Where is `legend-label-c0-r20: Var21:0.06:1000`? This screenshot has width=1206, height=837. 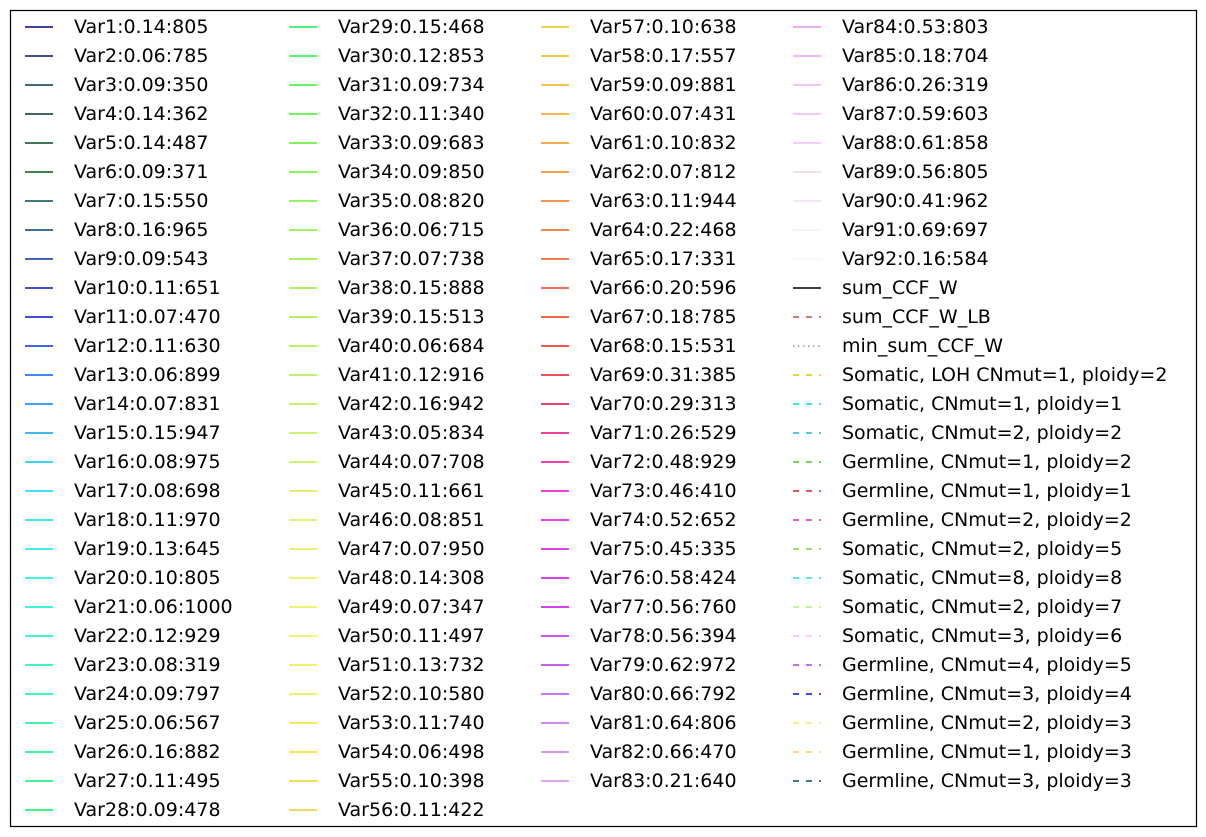 legend-label-c0-r20: Var21:0.06:1000 is located at coordinates (153, 607).